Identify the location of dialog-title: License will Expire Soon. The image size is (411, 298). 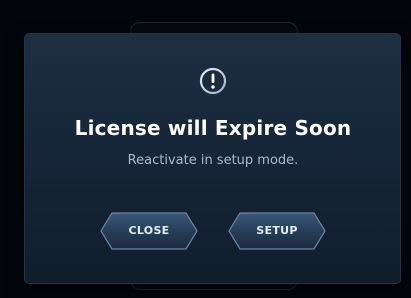
(213, 128).